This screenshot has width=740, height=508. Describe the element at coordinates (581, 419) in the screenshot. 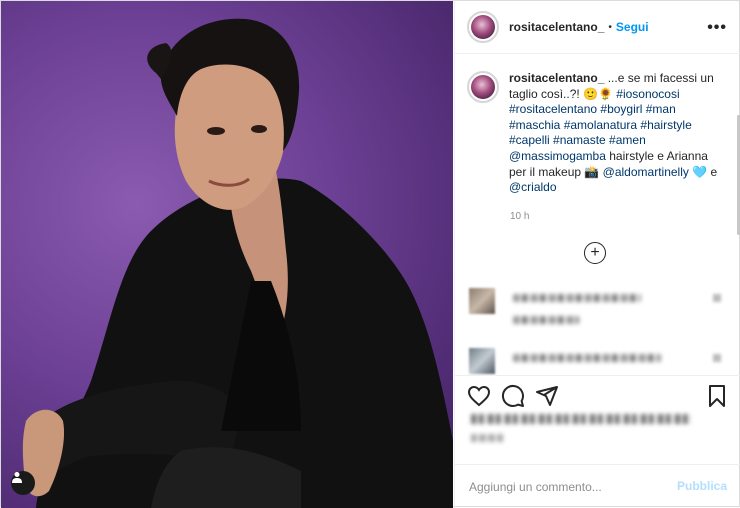

I see `likes-summary-blurred` at that location.